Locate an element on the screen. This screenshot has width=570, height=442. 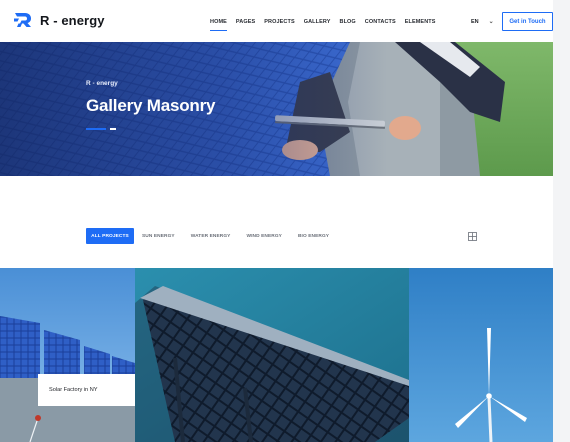
nav-item-elements: ELEMENTS is located at coordinates (420, 22).